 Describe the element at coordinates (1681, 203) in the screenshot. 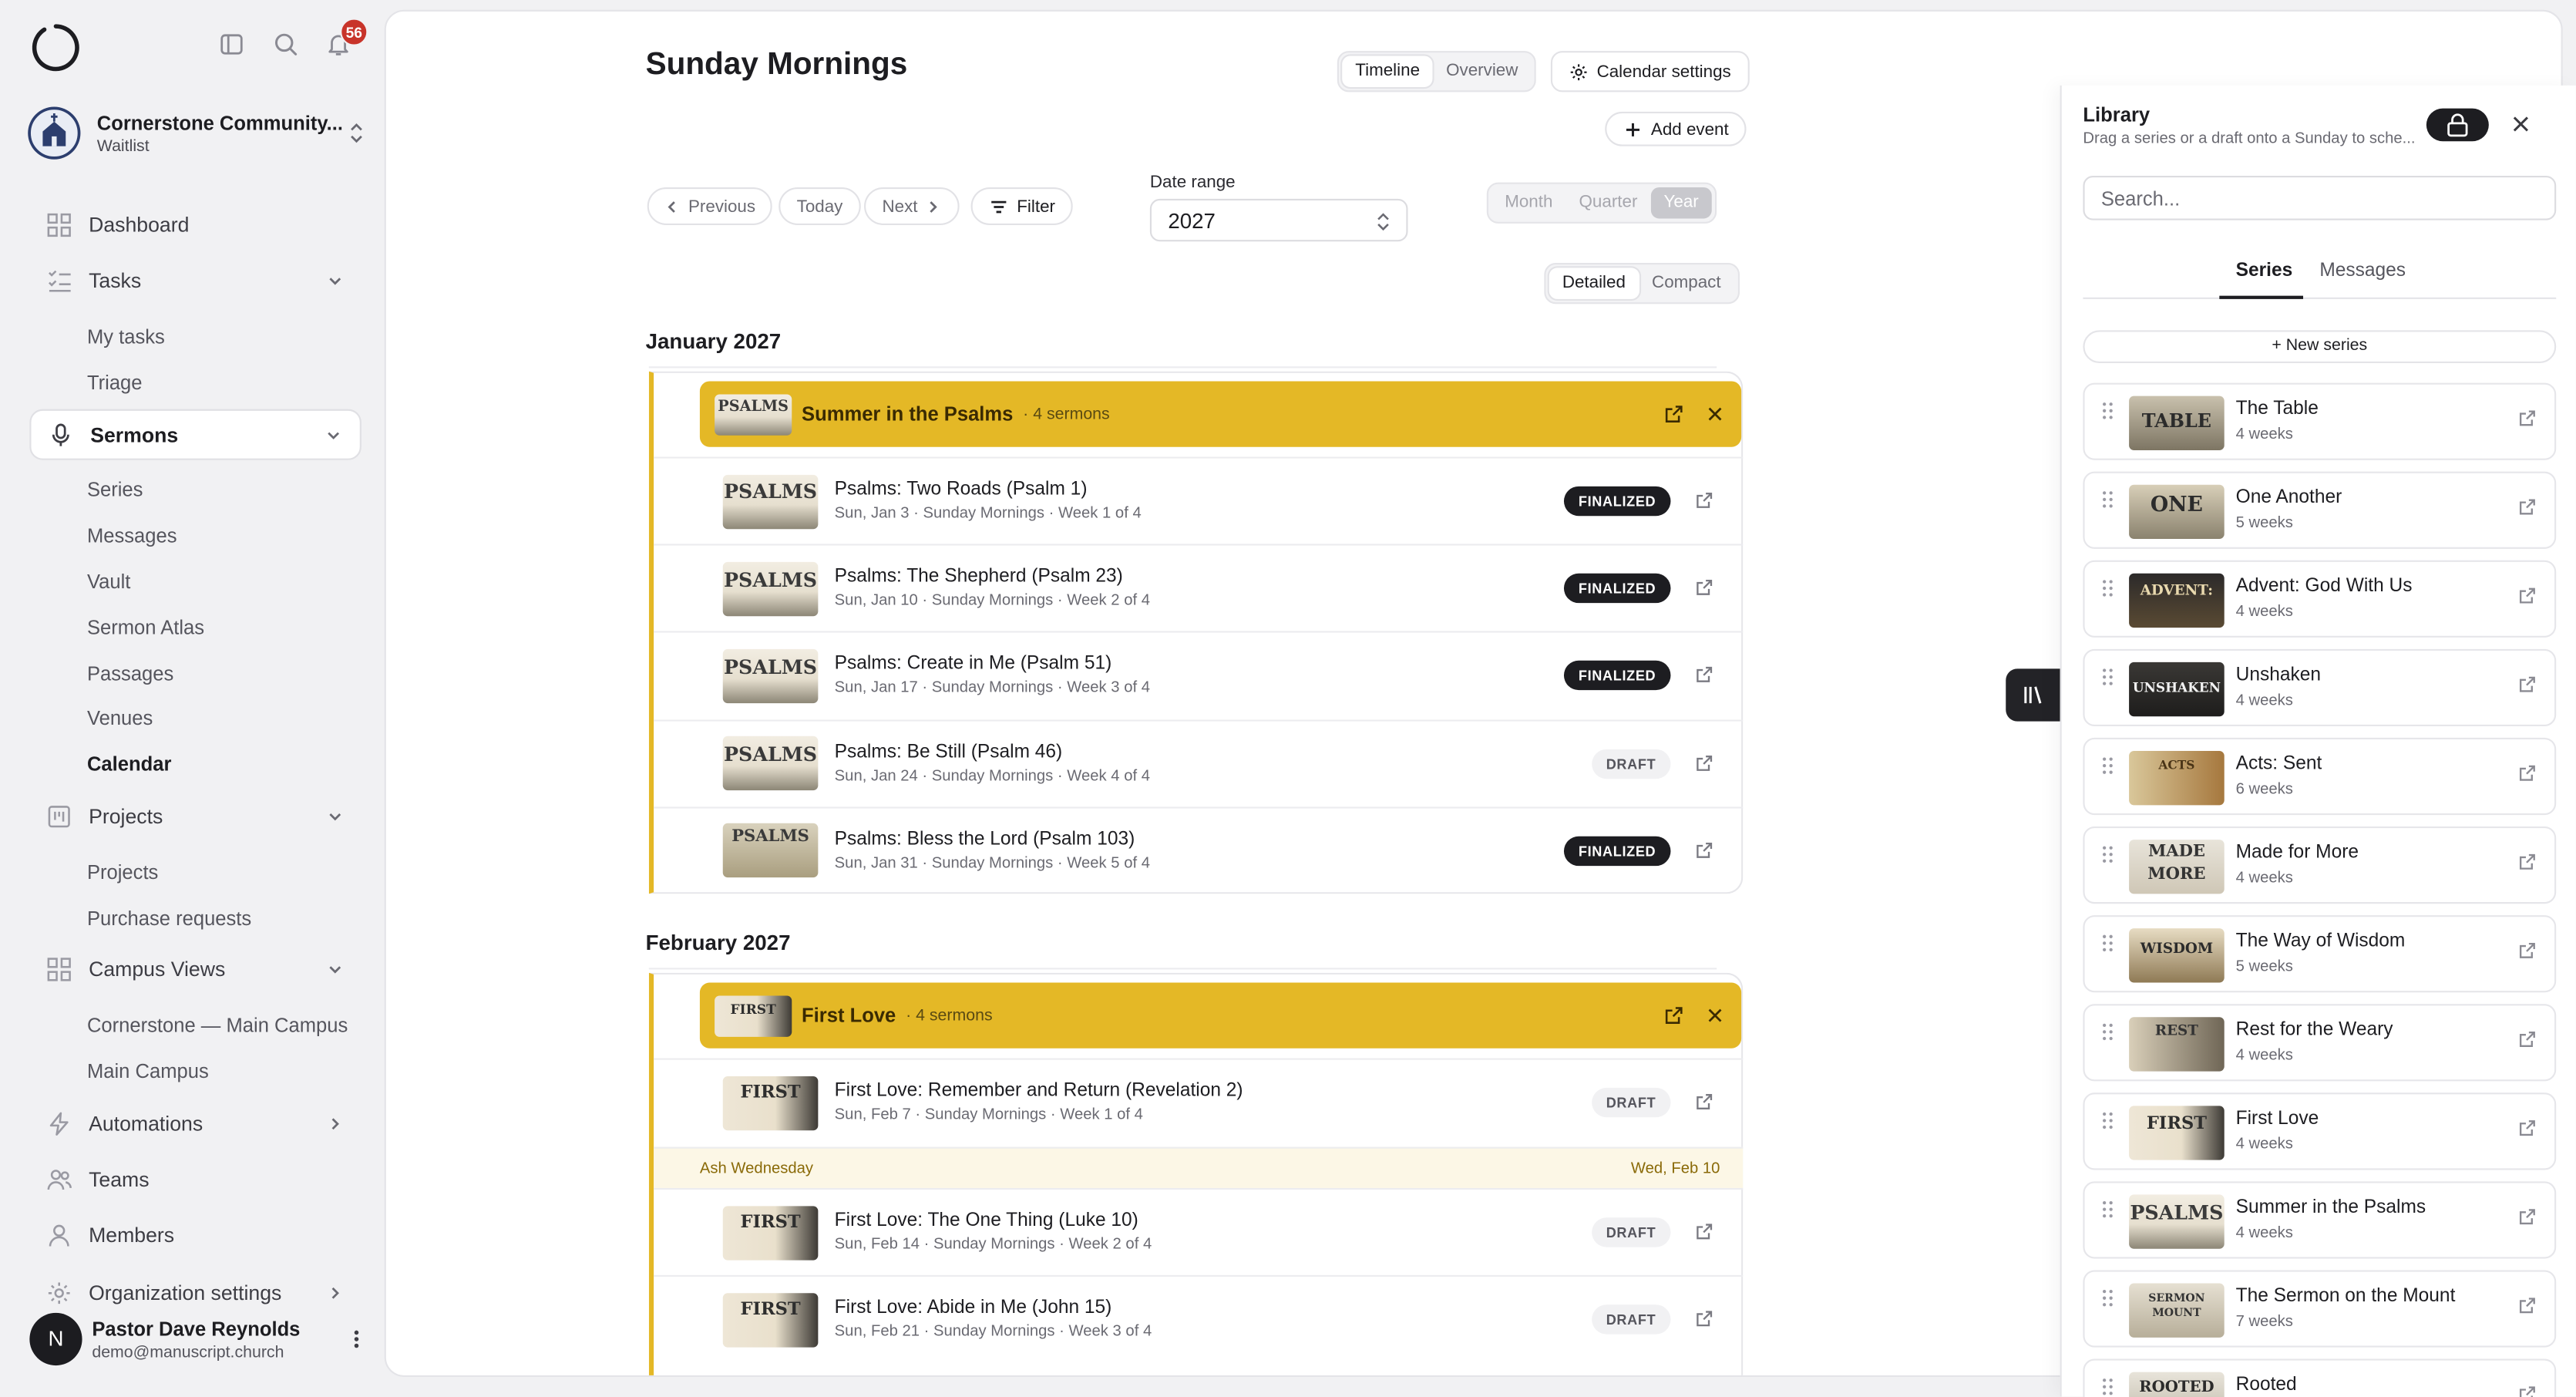

I see `tab-year: Year` at that location.